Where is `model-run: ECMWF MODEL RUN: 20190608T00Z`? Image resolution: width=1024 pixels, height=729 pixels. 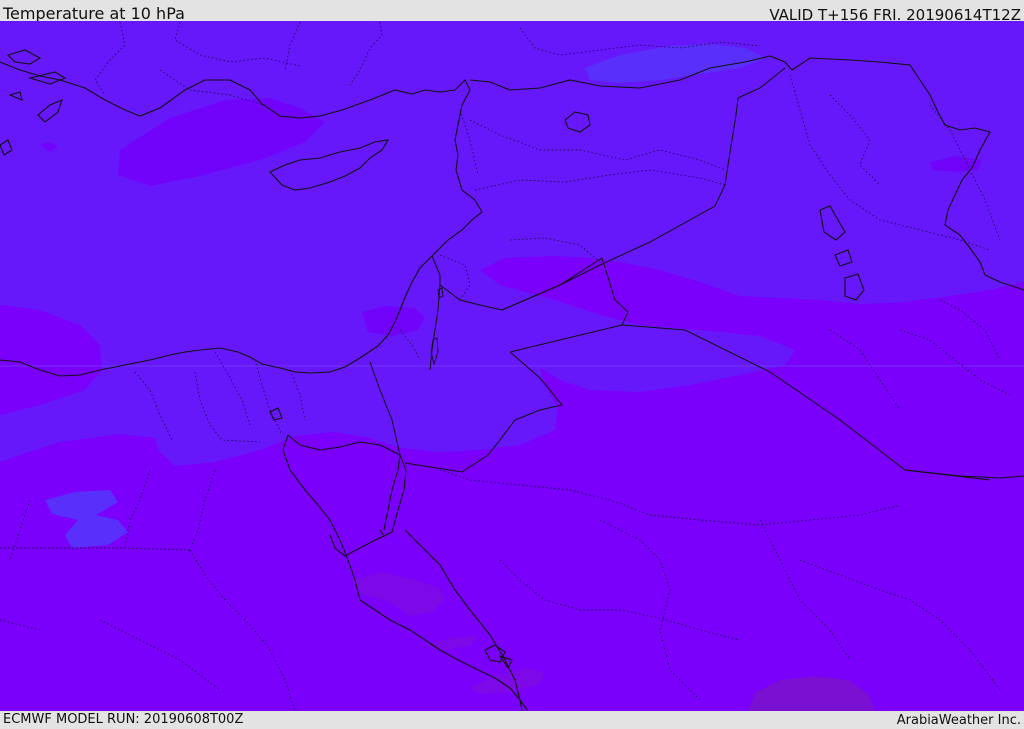
model-run: ECMWF MODEL RUN: 20190608T00Z is located at coordinates (123, 719).